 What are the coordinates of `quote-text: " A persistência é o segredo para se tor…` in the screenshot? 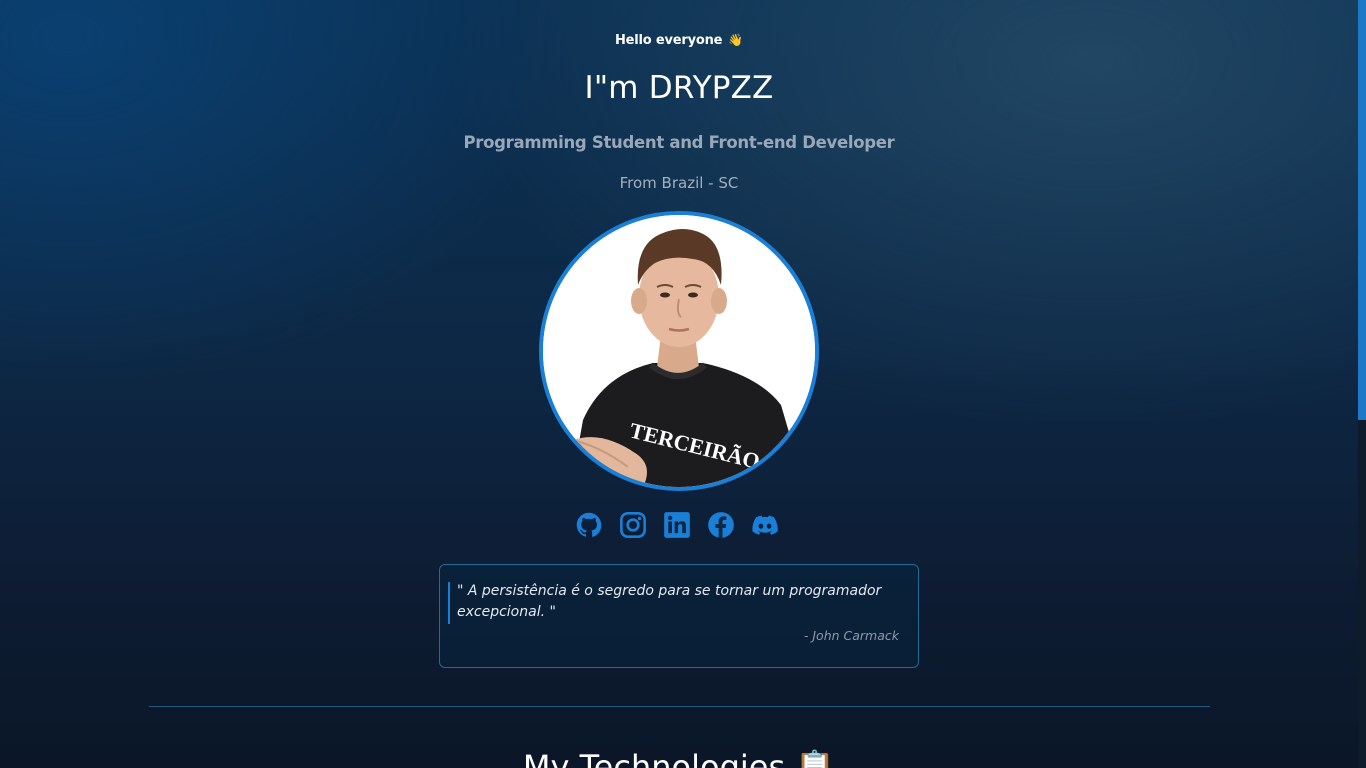 It's located at (669, 601).